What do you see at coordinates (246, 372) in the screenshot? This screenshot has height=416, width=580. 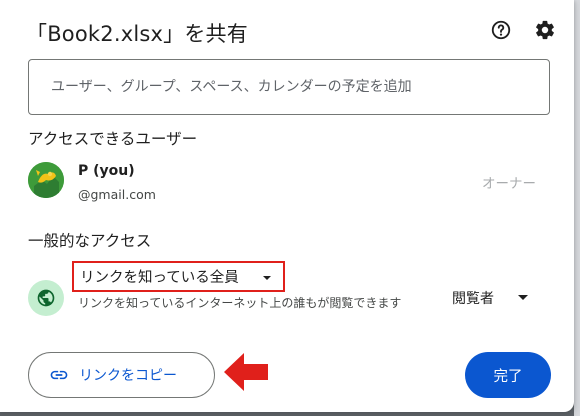 I see `annotation-arrow-icon` at bounding box center [246, 372].